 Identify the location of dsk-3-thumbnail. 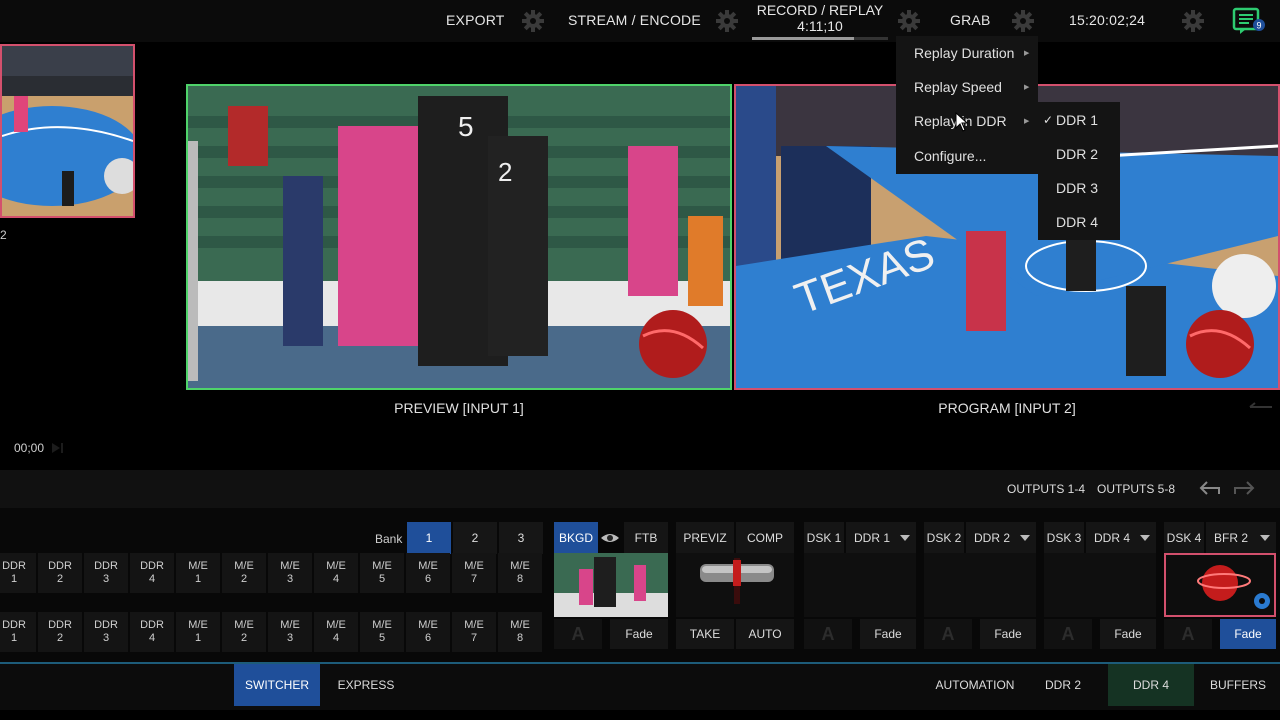
(1100, 585).